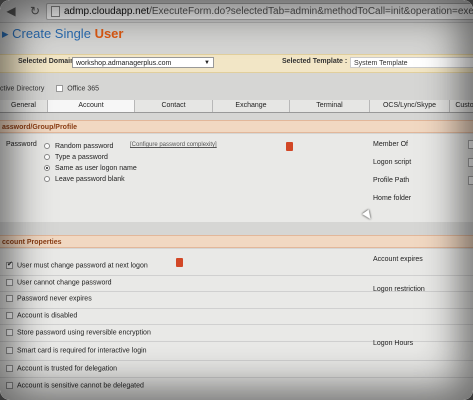 Image resolution: width=473 pixels, height=400 pixels. I want to click on option-label: User cannot change password, so click(64, 283).